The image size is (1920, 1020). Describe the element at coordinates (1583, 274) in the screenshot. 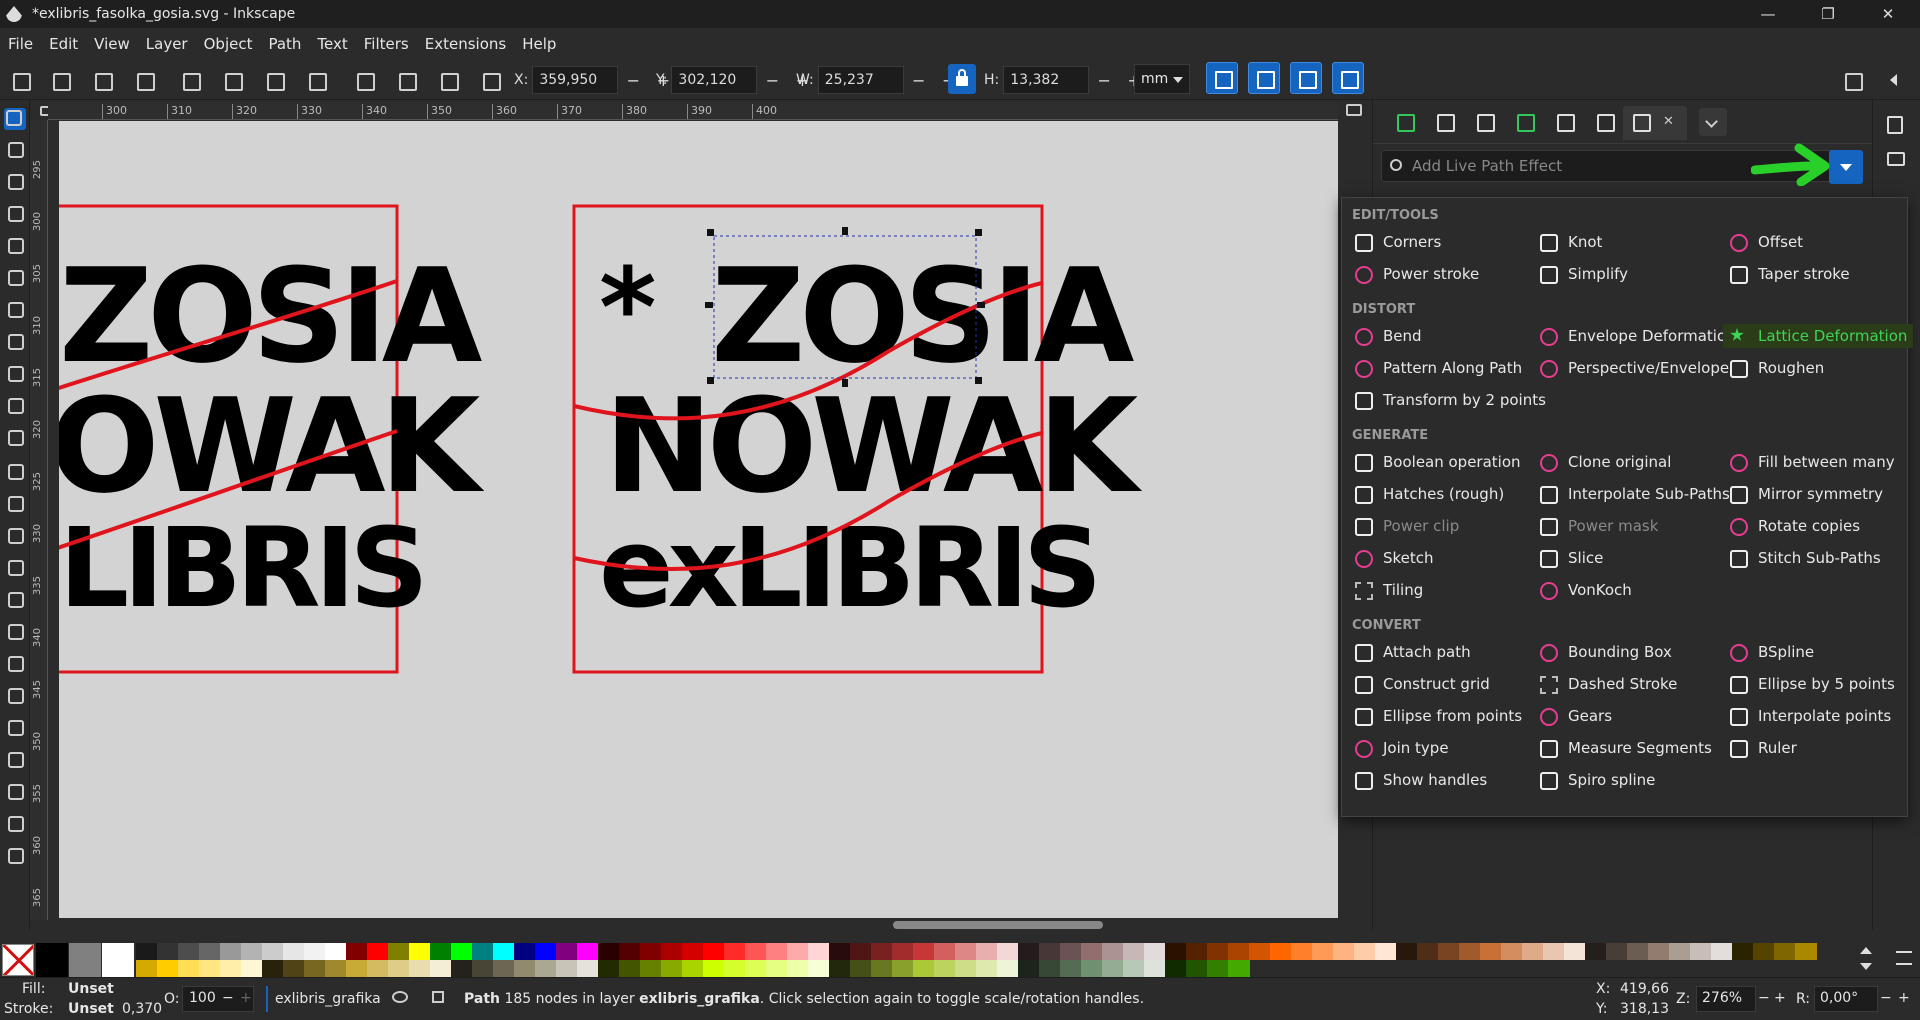

I see `lpe-item: Simplify` at that location.